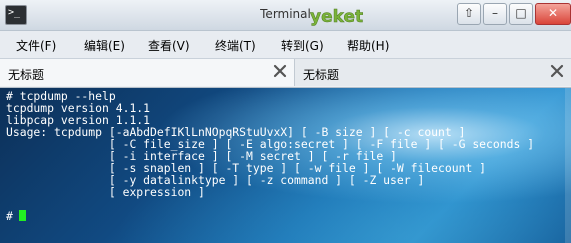 This screenshot has height=243, width=571. I want to click on yeket-logo: yeket, so click(337, 17).